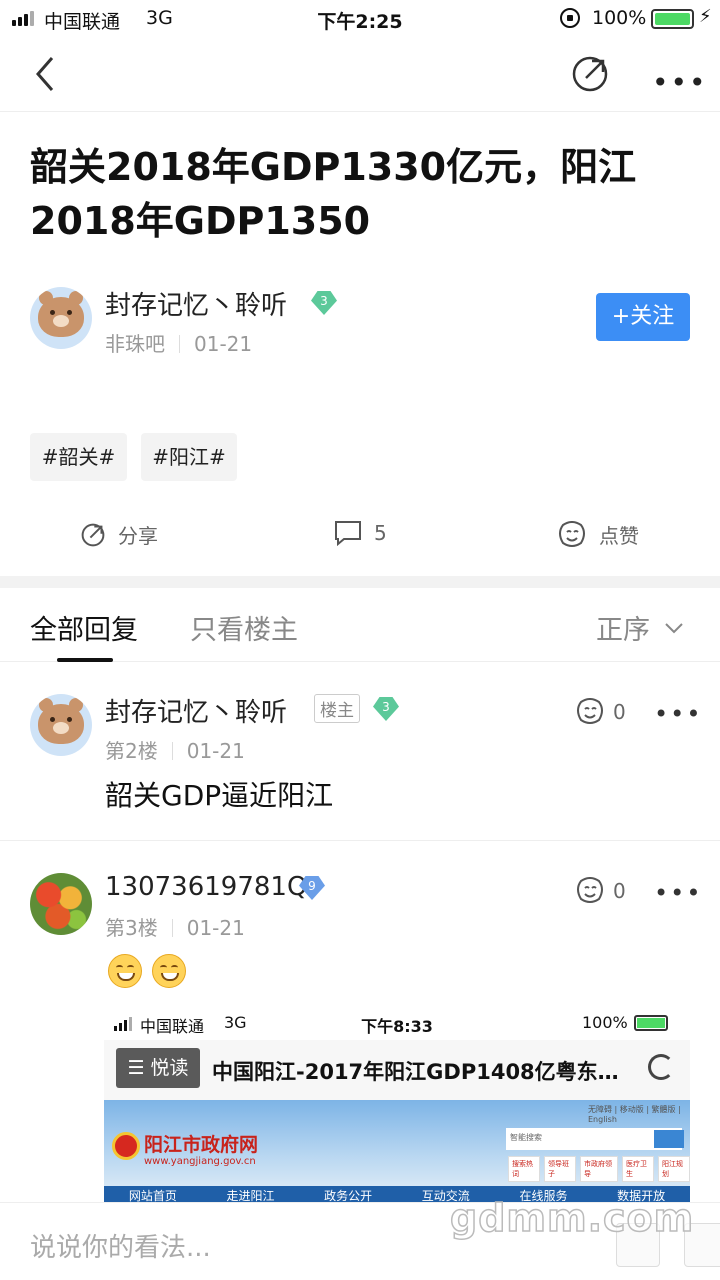 This screenshot has height=1280, width=720. Describe the element at coordinates (360, 74) in the screenshot. I see `nav-bar: •••` at that location.